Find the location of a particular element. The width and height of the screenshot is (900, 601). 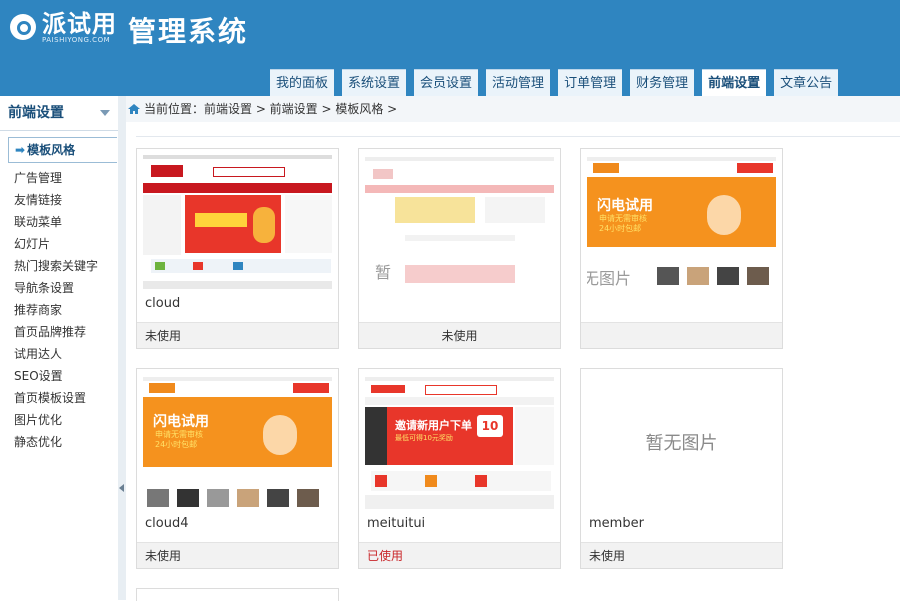

template-card: 闪电试用 申请无需审核 24小时包邮 cloud4 未使用 is located at coordinates (237, 468).